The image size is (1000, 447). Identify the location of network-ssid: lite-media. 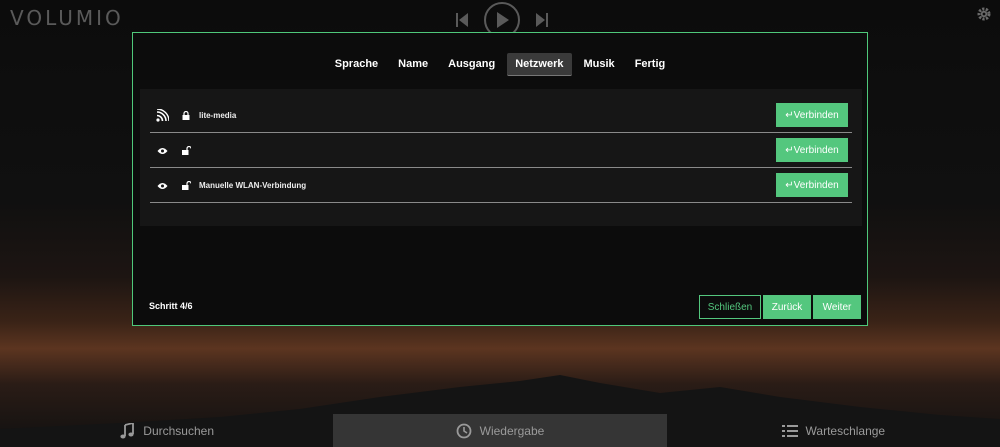
(218, 115).